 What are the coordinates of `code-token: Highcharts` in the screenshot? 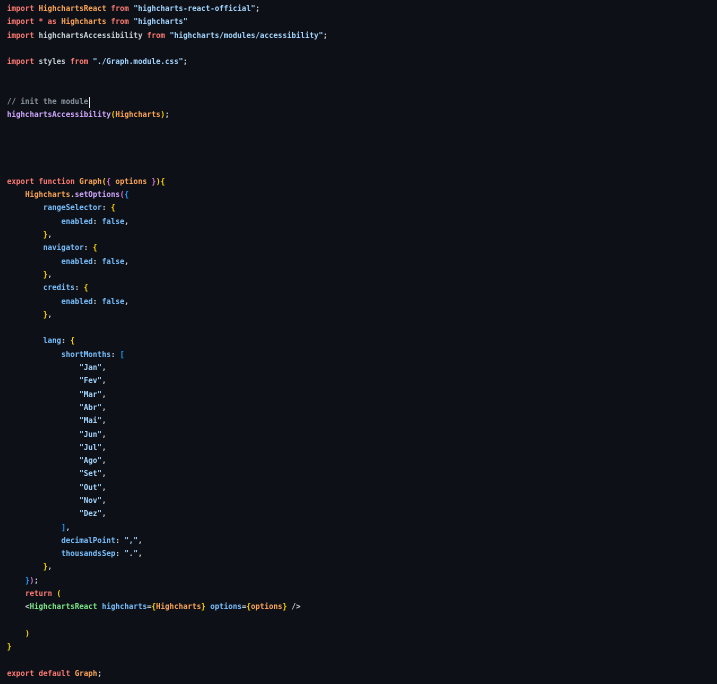 It's located at (179, 607).